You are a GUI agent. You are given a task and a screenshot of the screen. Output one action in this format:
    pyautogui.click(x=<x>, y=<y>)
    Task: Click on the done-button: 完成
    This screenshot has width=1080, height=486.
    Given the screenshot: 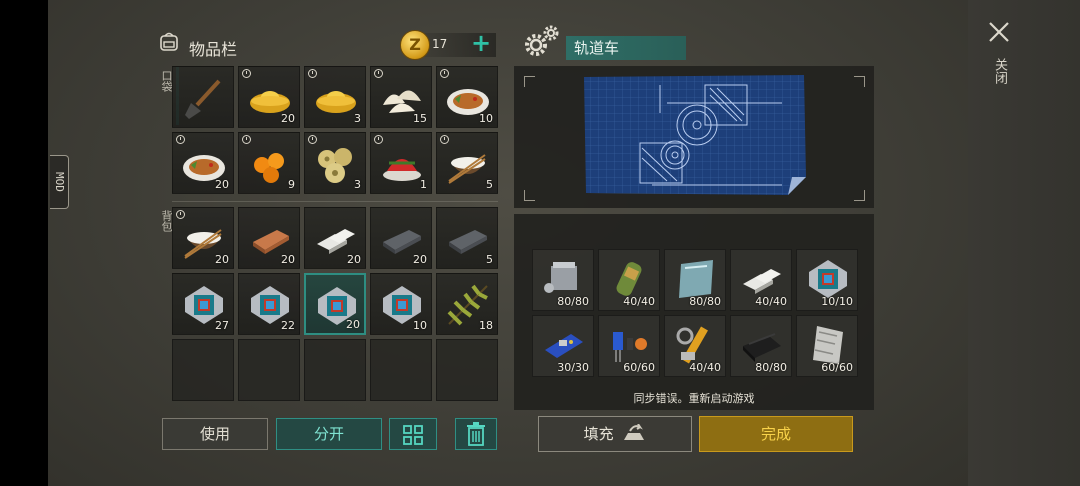 What is the action you would take?
    pyautogui.click(x=776, y=434)
    